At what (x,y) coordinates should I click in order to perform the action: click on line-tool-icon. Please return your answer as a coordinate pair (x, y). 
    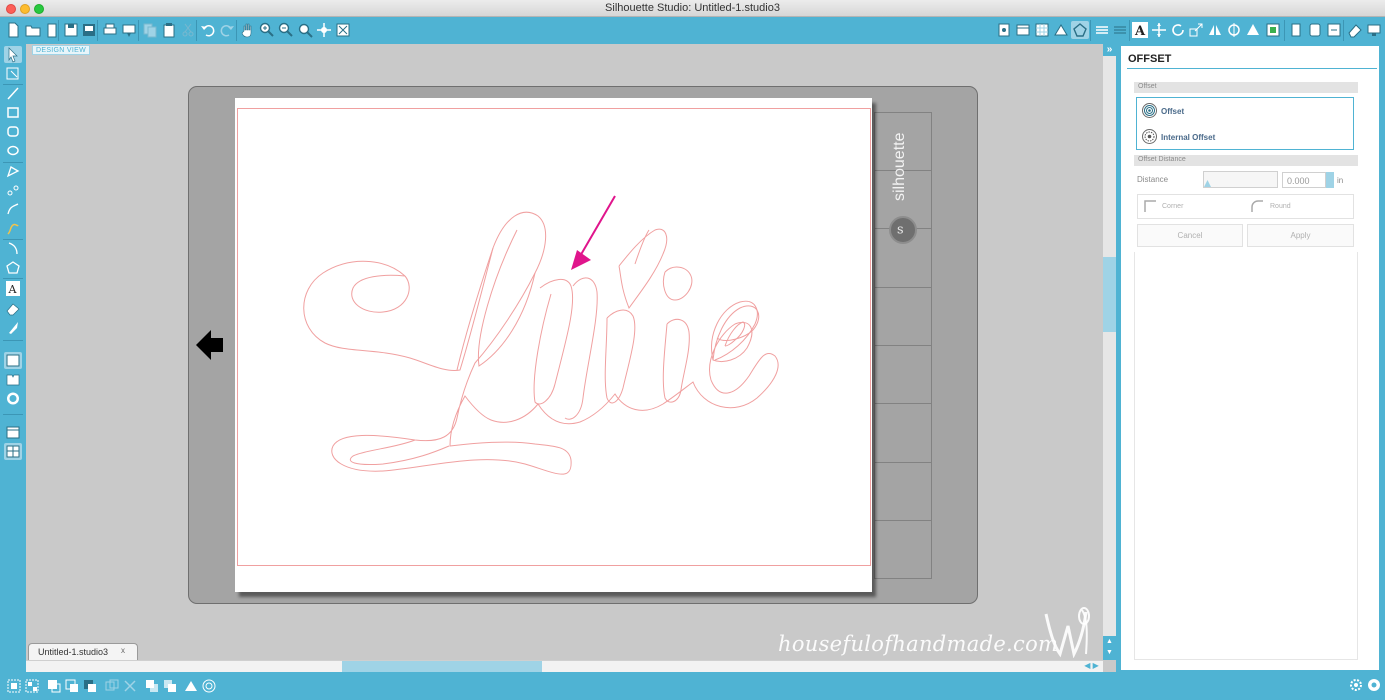
    Looking at the image, I should click on (13, 93).